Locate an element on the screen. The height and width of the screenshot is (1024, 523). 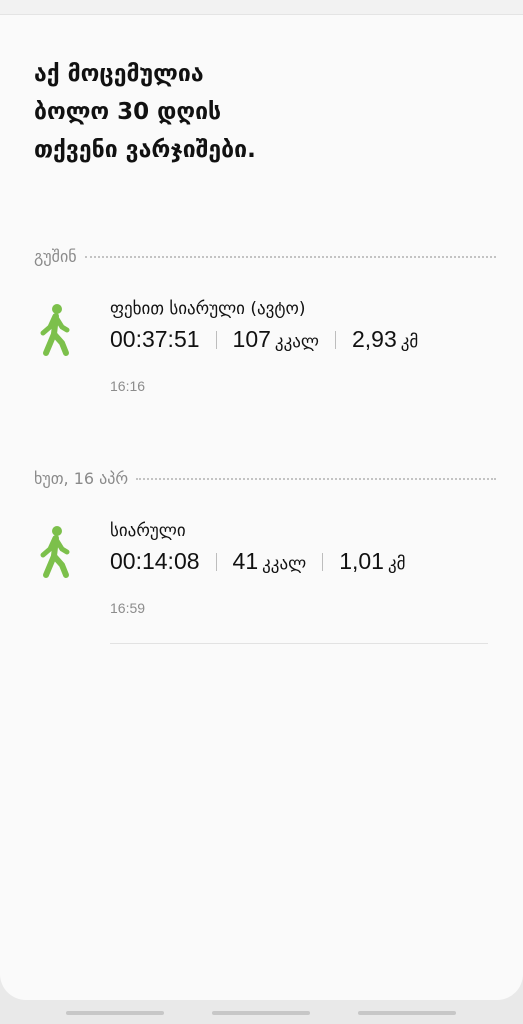
section-header-thursday: ხუთ, 16 აპრ is located at coordinates (265, 478).